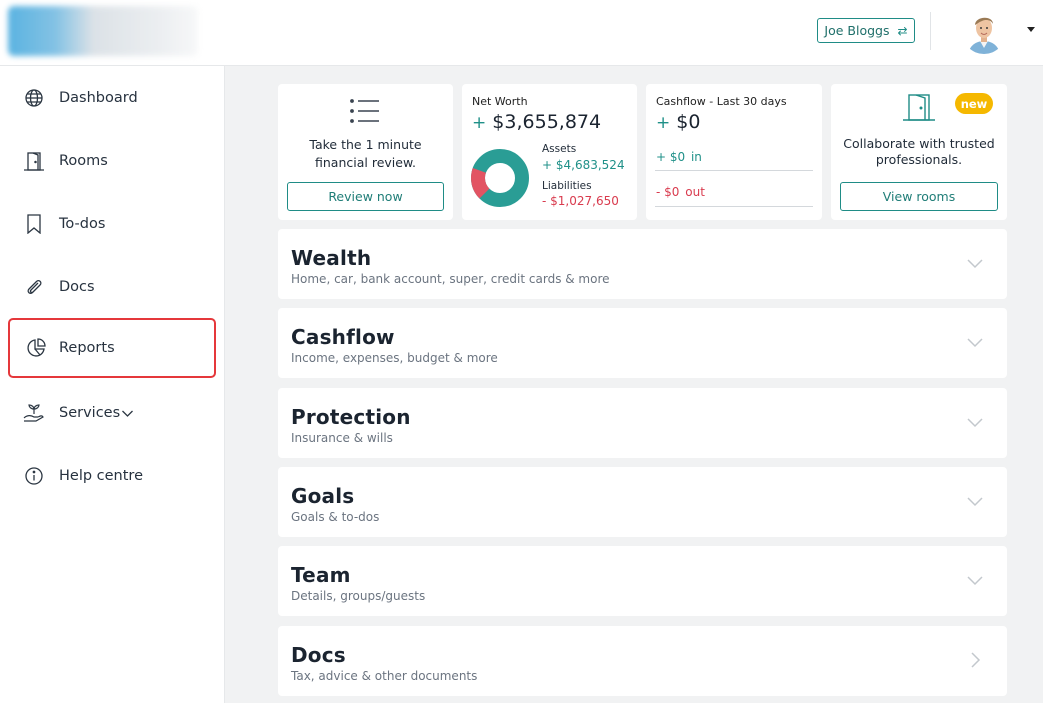  What do you see at coordinates (642, 502) in the screenshot?
I see `section-goals: Goals Goals & to-dos` at bounding box center [642, 502].